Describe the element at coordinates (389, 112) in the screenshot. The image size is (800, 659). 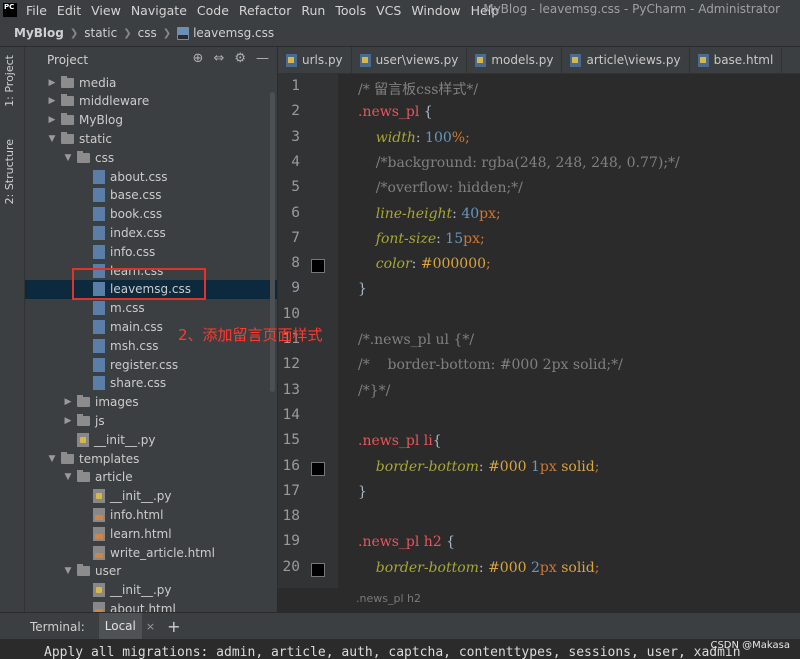
I see `code-token: .news_pl` at that location.